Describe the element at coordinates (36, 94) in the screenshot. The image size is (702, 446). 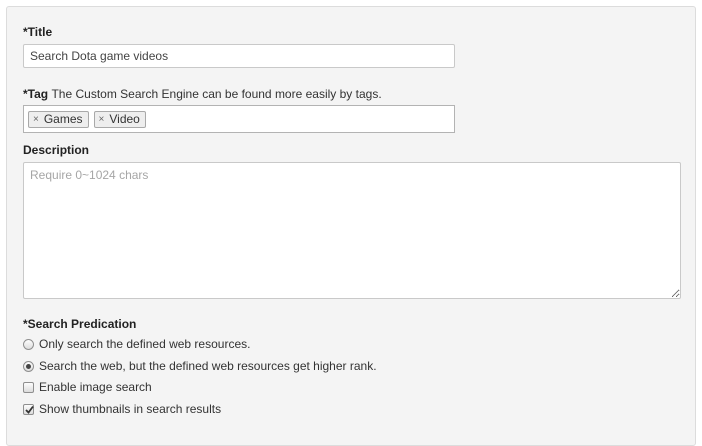
I see `tag-label: *Tag` at that location.